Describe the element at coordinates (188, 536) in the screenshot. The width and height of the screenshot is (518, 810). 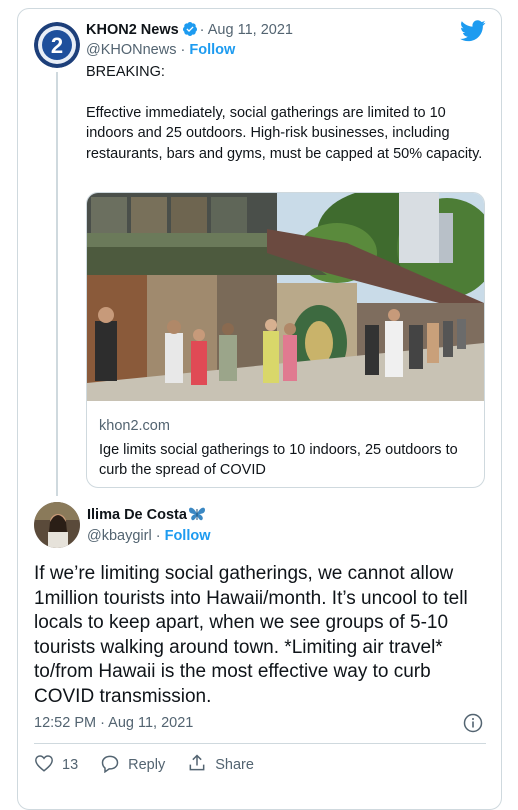
I see `reply-follow-button: Follow` at that location.